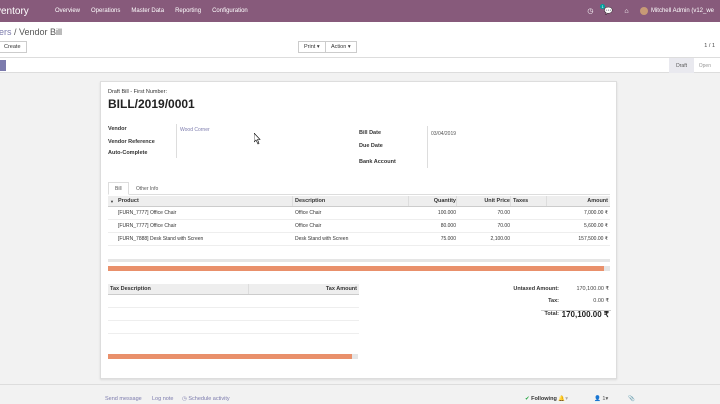 The image size is (720, 404). I want to click on home-icon: ⌂, so click(626, 11).